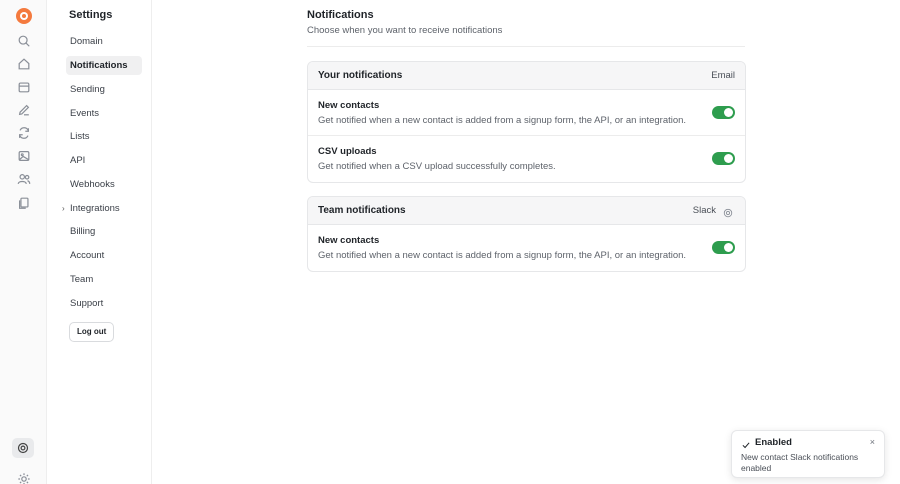  Describe the element at coordinates (24, 64) in the screenshot. I see `home-icon` at that location.